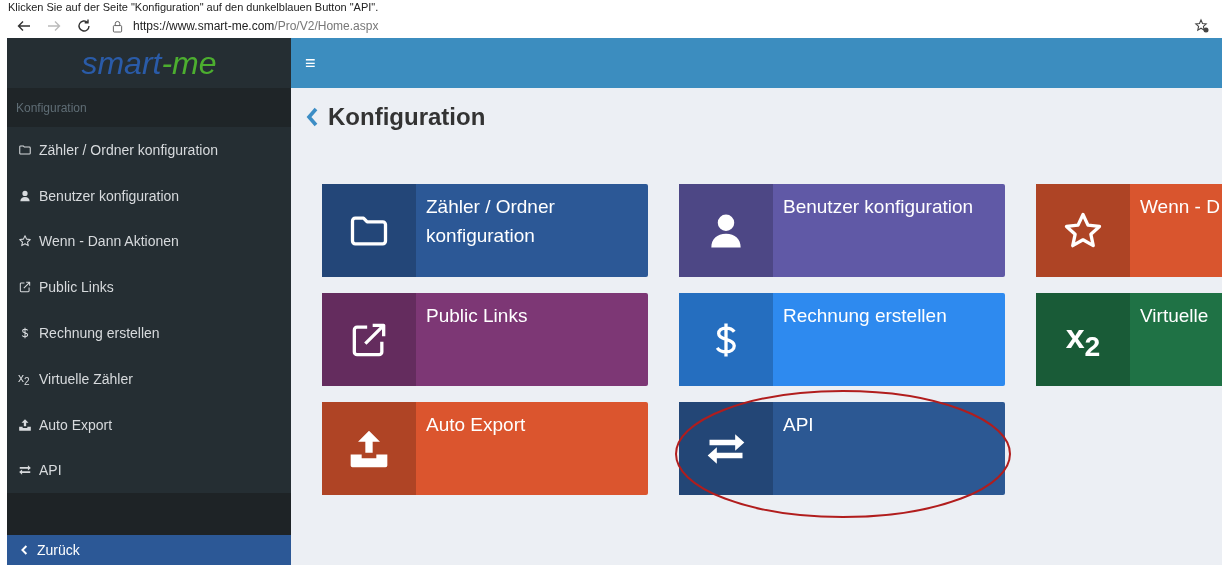 Image resolution: width=1222 pixels, height=565 pixels. What do you see at coordinates (149, 241) in the screenshot?
I see `sidebar-item: Wenn - Dann Aktionen` at bounding box center [149, 241].